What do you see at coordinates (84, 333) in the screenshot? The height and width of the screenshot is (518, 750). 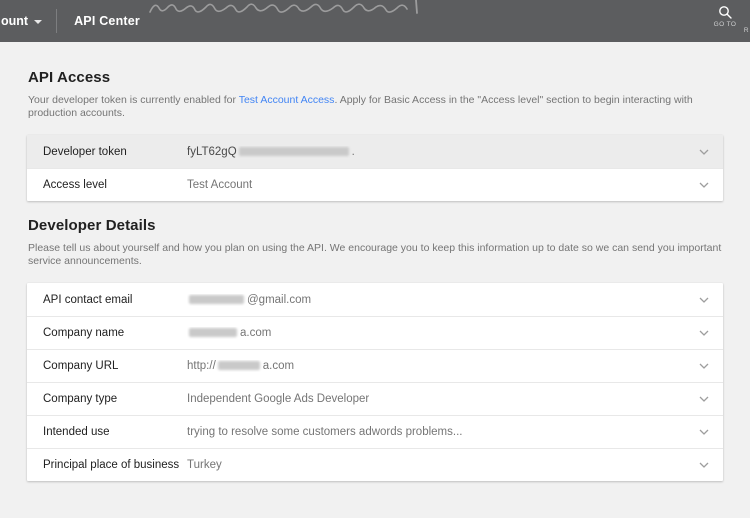 I see `field-label: Company name` at bounding box center [84, 333].